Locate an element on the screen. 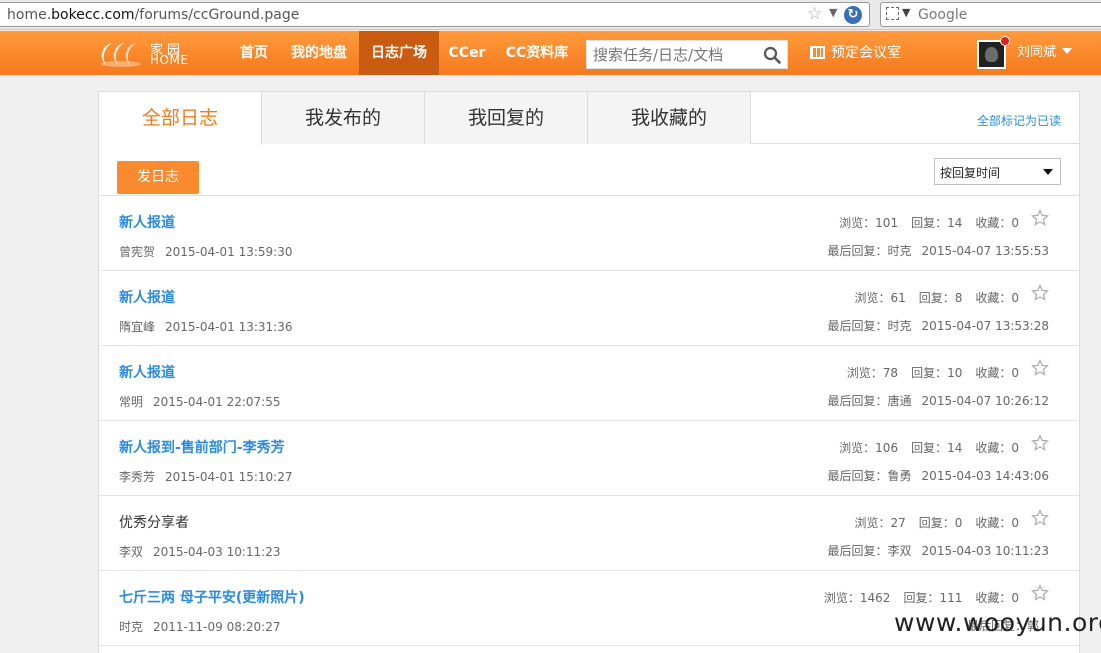 The image size is (1101, 653). avatar is located at coordinates (993, 52).